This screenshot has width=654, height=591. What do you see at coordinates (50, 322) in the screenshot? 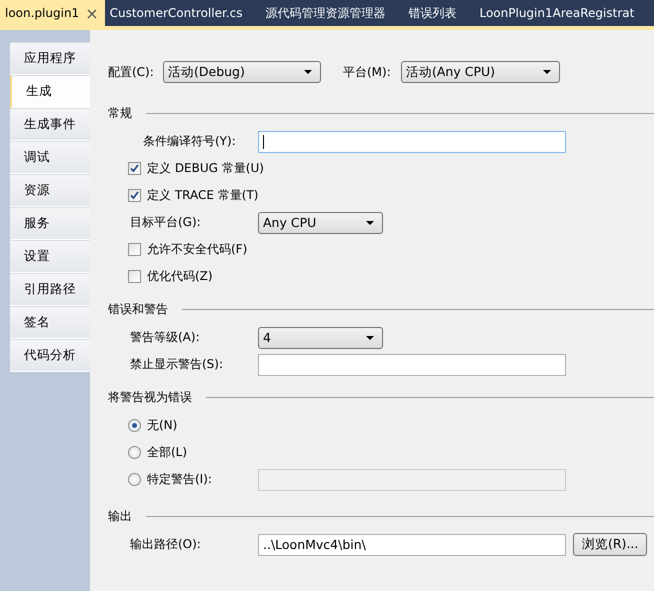
I see `side-tab: 签名` at bounding box center [50, 322].